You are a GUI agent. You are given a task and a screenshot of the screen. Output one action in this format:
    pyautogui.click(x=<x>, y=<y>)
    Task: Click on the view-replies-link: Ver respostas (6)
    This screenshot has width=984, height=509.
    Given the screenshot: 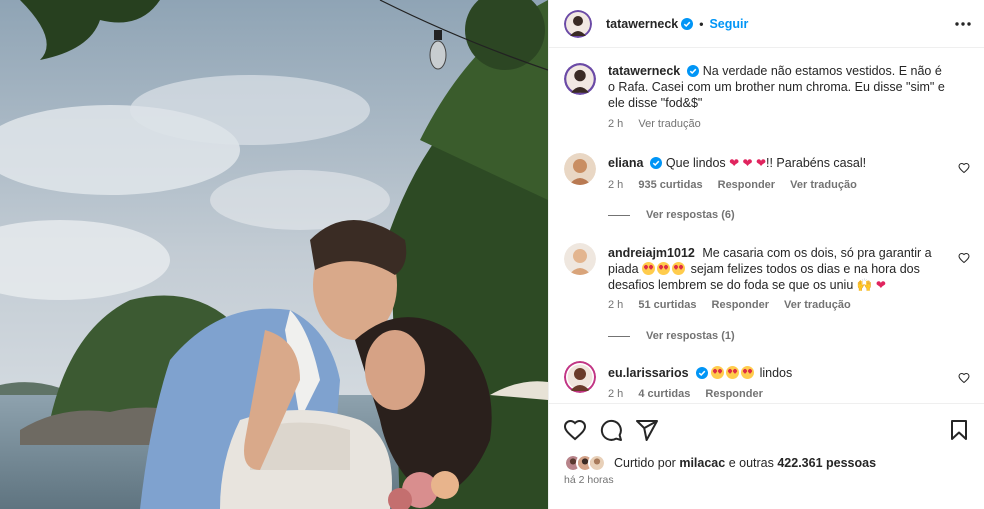 What is the action you would take?
    pyautogui.click(x=671, y=215)
    